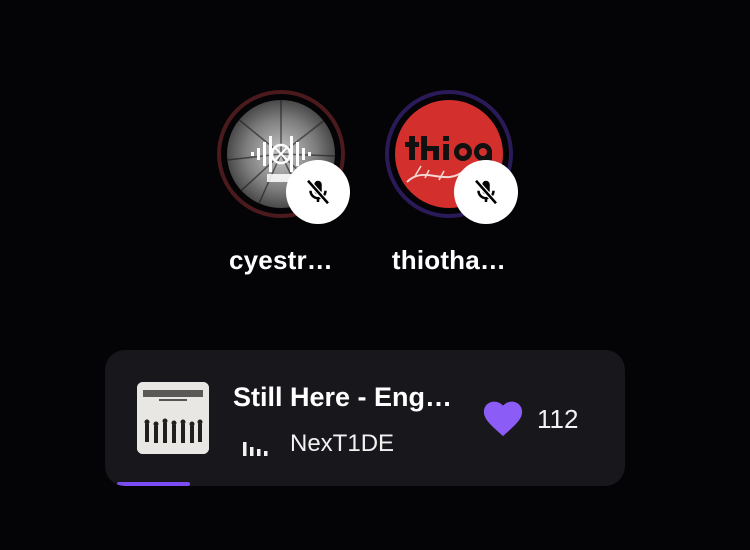  Describe the element at coordinates (558, 419) in the screenshot. I see `like-count: 112` at that location.